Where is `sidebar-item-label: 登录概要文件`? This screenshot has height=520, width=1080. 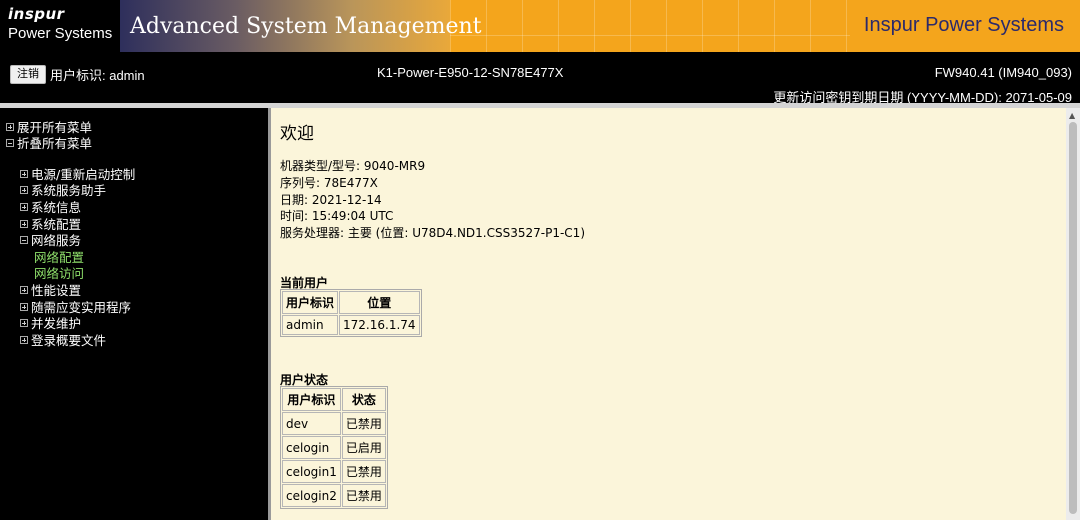
sidebar-item-label: 登录概要文件 is located at coordinates (69, 340).